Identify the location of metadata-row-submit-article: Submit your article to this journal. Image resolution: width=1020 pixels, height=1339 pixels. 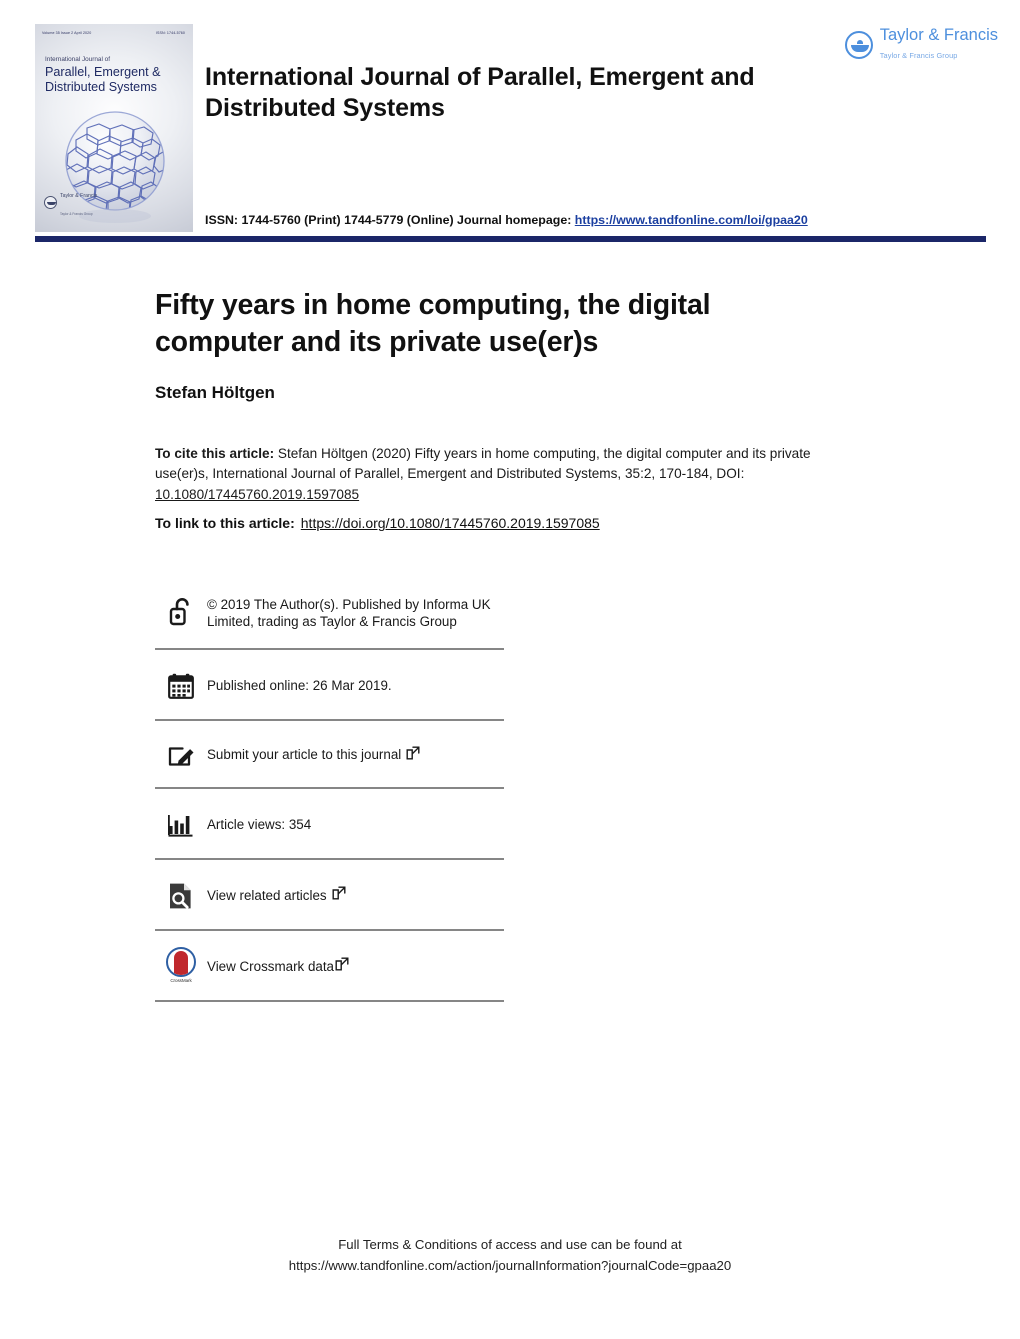
(329, 755).